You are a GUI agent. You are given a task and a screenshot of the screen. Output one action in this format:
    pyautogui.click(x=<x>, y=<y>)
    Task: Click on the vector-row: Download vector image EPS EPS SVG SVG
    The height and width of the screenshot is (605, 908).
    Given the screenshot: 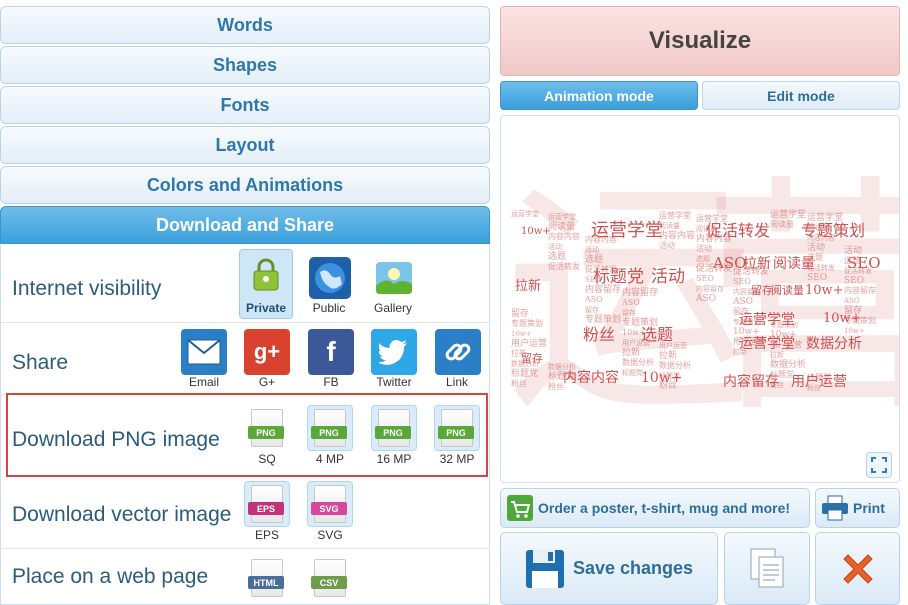 What is the action you would take?
    pyautogui.click(x=245, y=513)
    